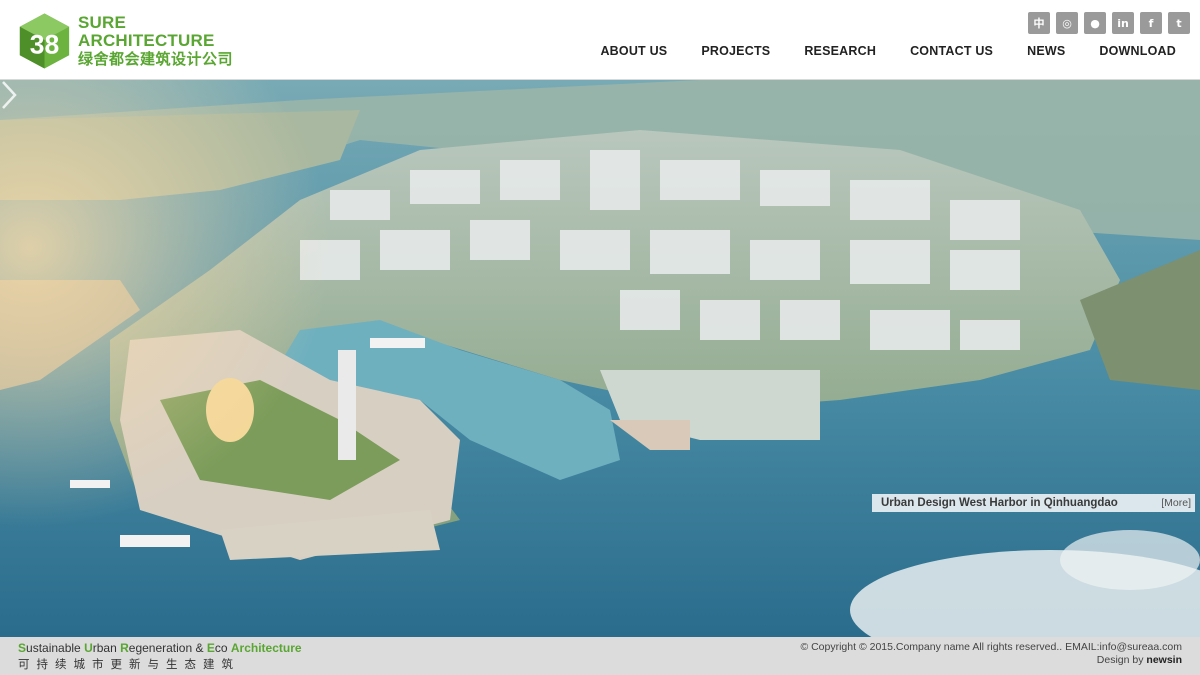 This screenshot has height=675, width=1200. Describe the element at coordinates (840, 51) in the screenshot. I see `nav-research: RESEARCH` at that location.